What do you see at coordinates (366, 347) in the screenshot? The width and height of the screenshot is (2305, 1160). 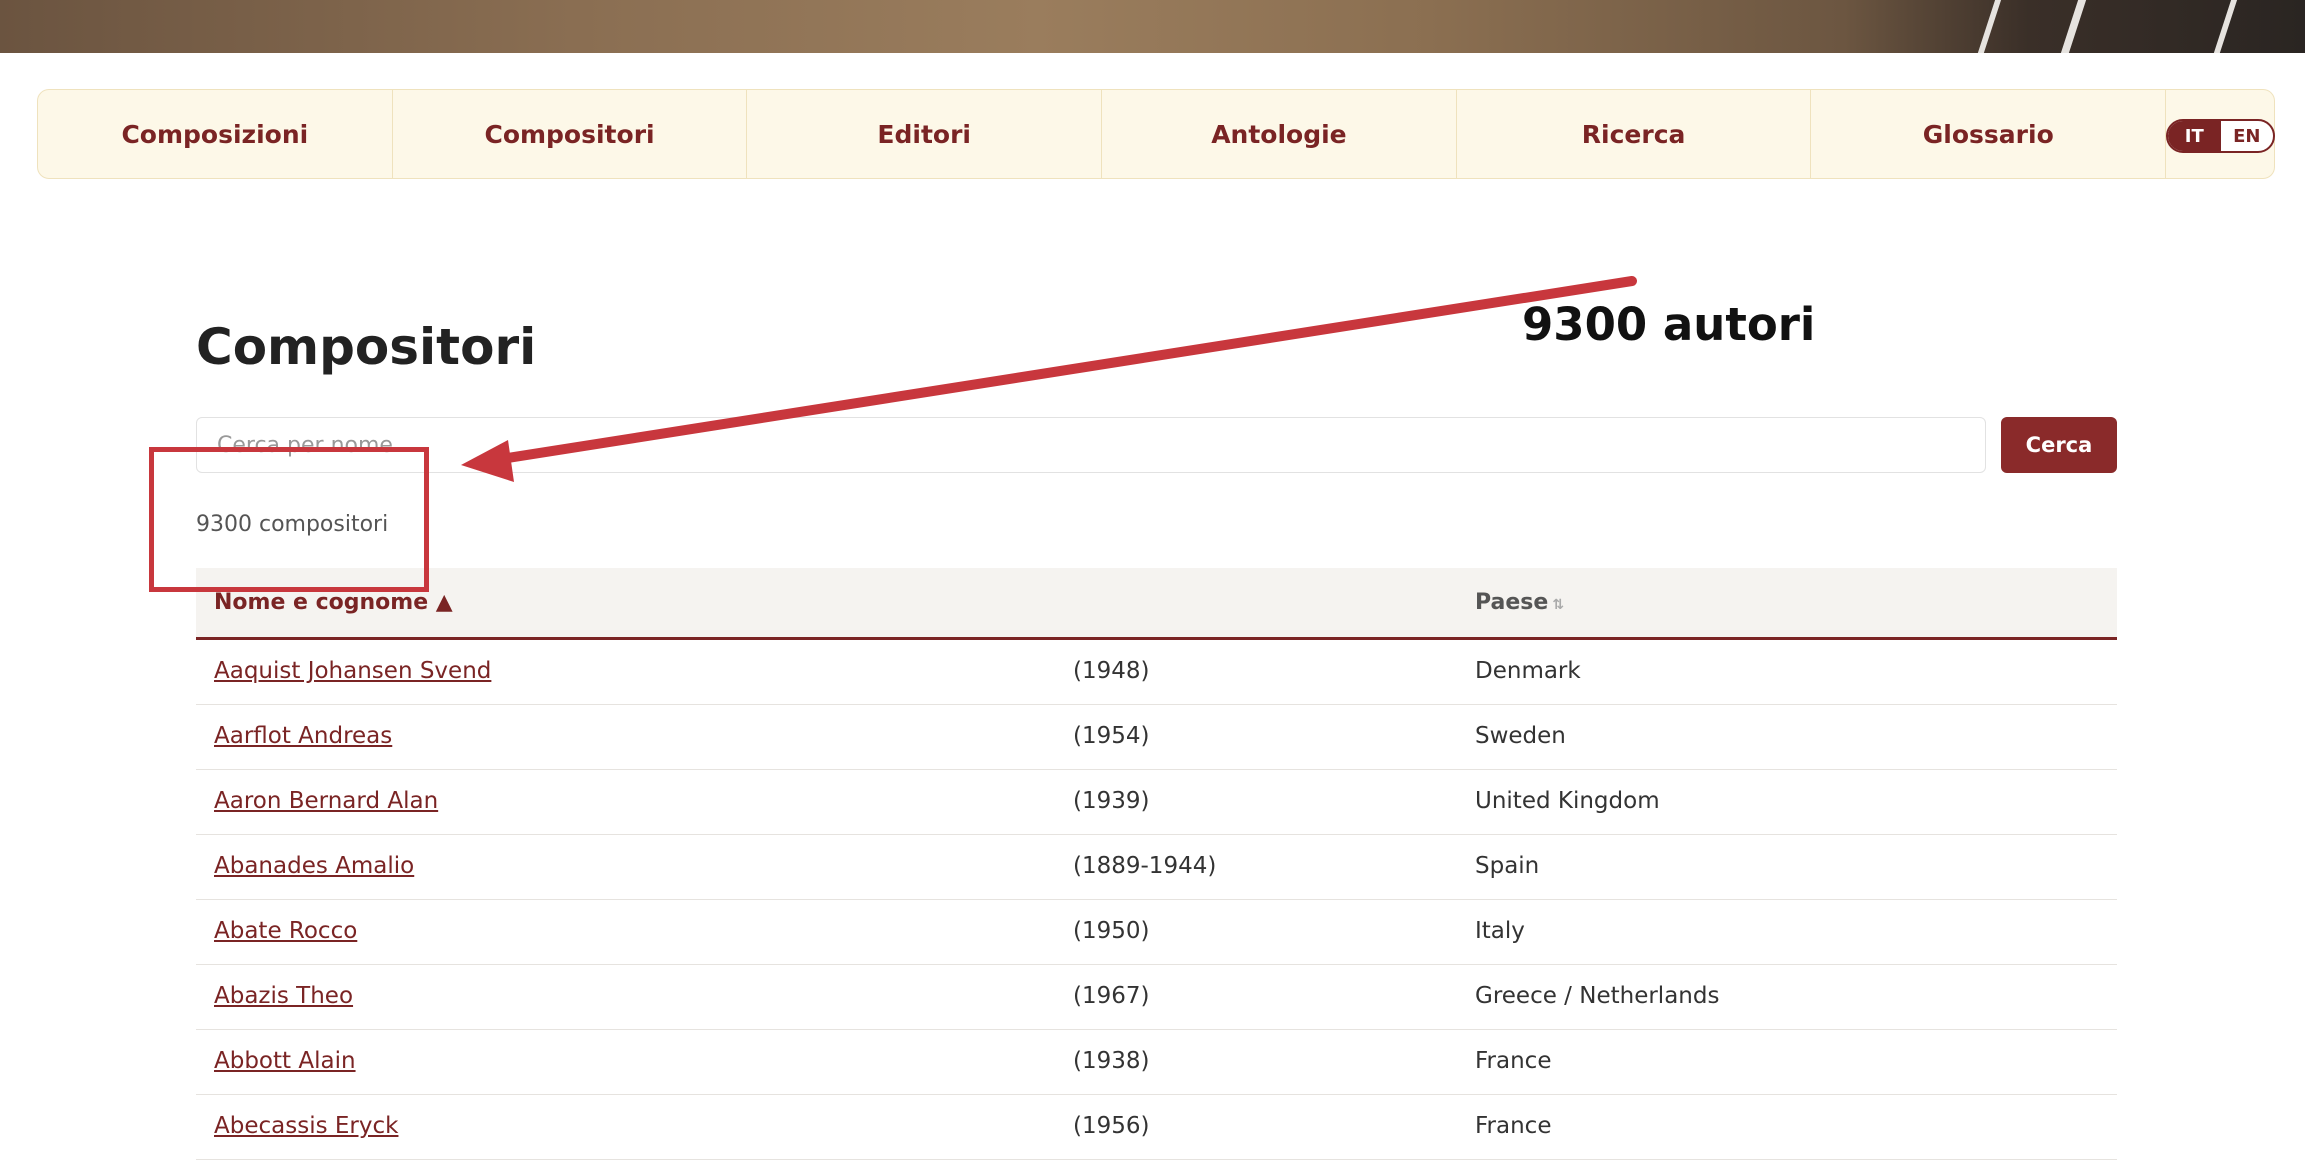 I see `page-title: Compositori` at bounding box center [366, 347].